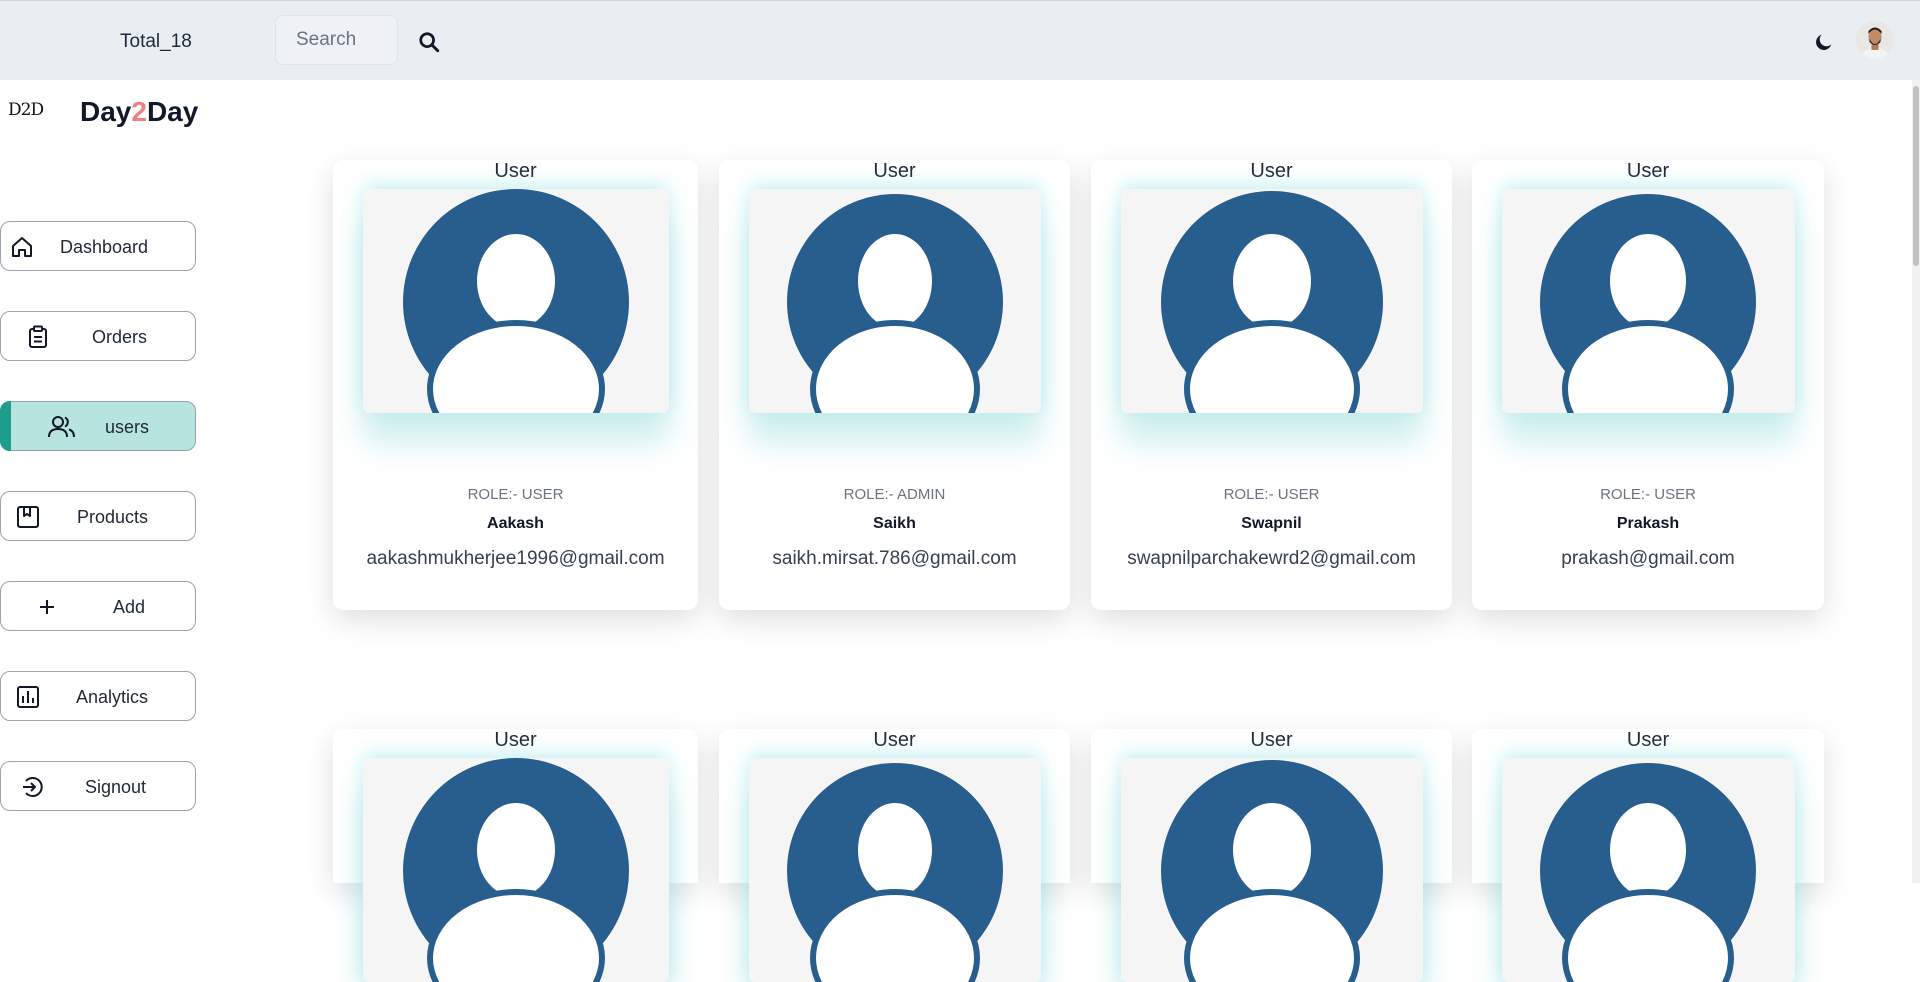 The width and height of the screenshot is (1920, 982). What do you see at coordinates (429, 42) in the screenshot?
I see `search-icon` at bounding box center [429, 42].